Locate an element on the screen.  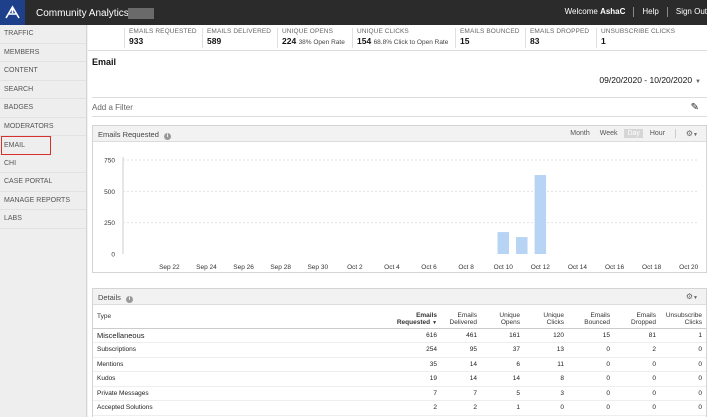
sidebar-item-members: MEMBERS is located at coordinates (43, 53).